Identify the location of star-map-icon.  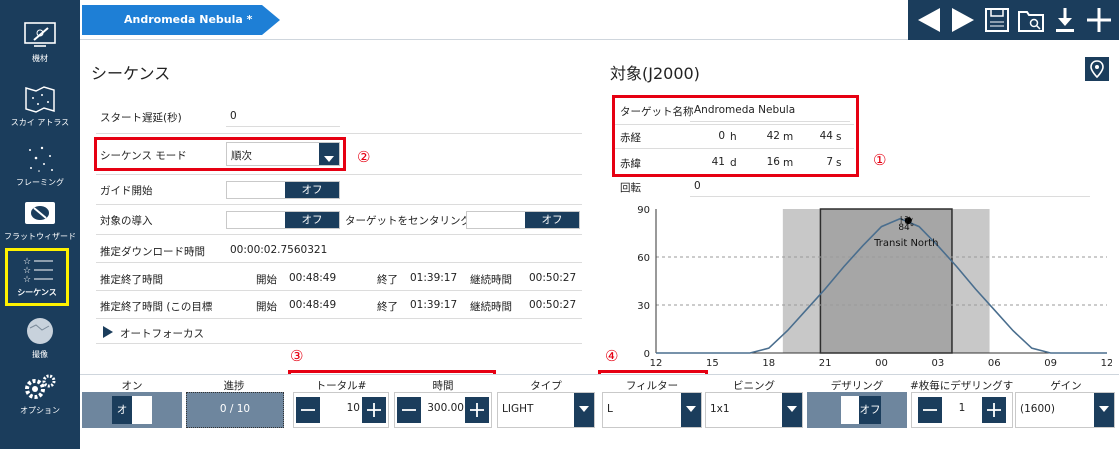
(40, 99).